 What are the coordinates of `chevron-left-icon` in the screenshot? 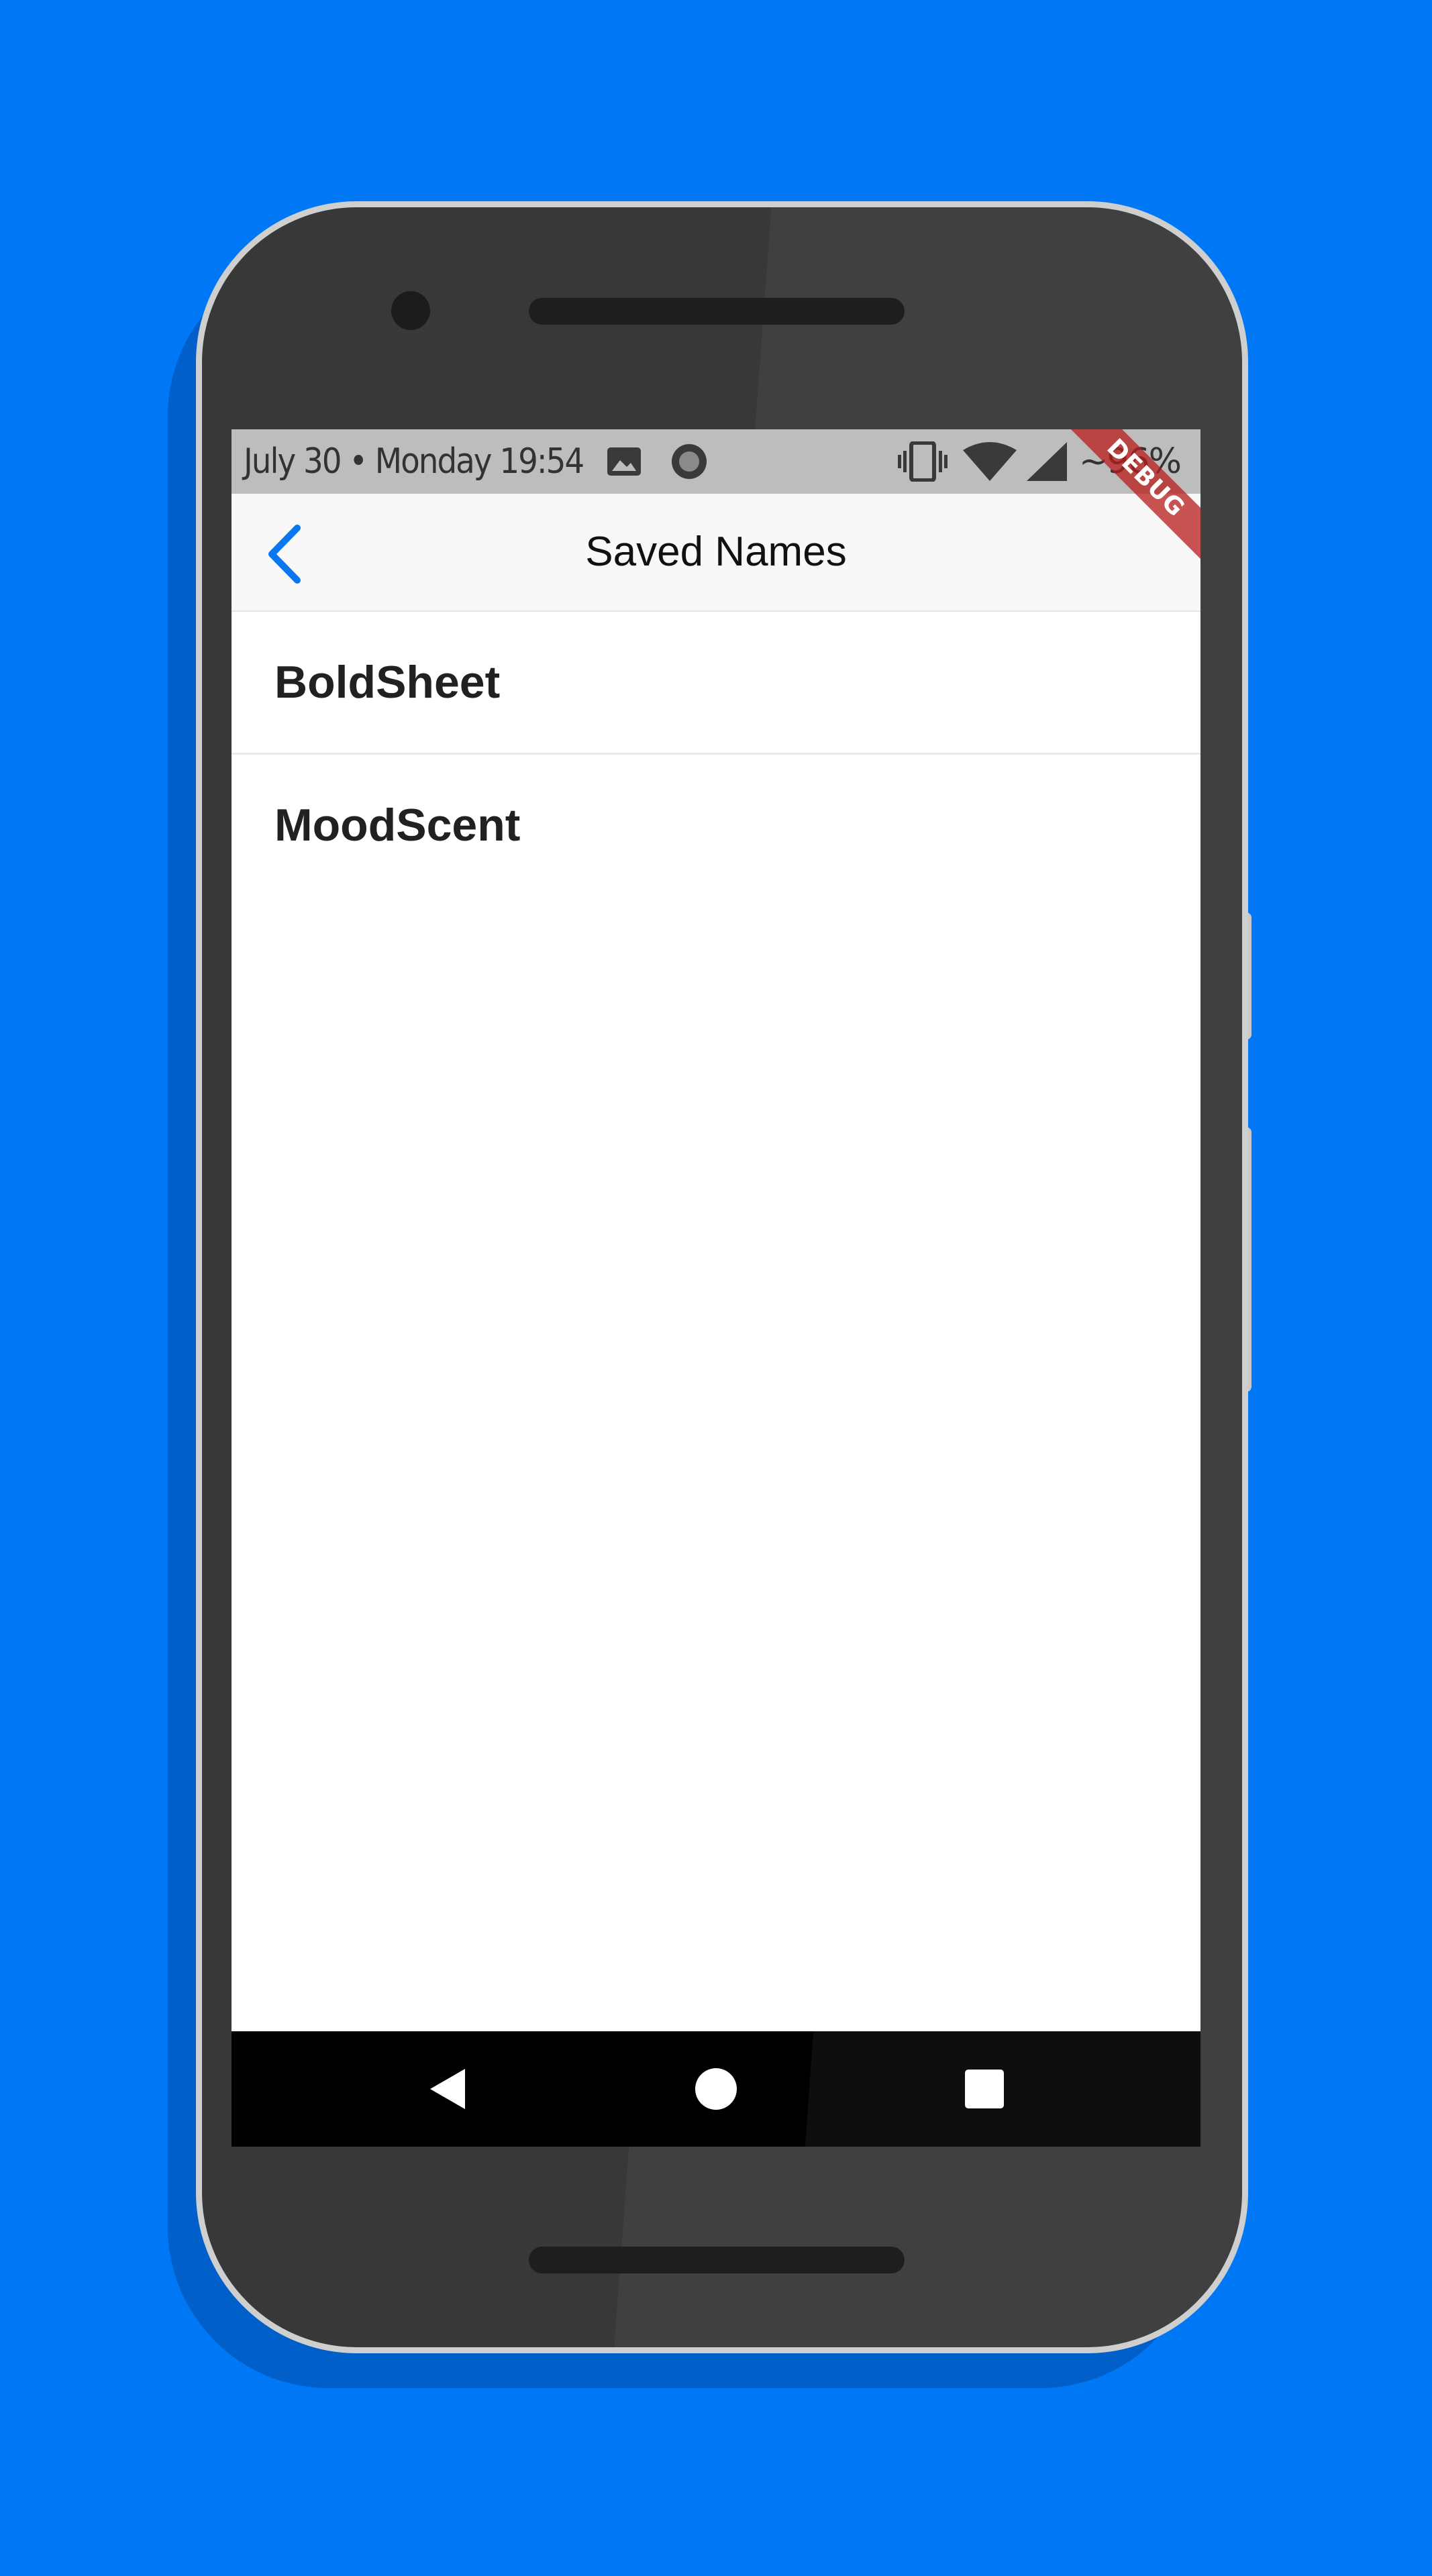 It's located at (284, 554).